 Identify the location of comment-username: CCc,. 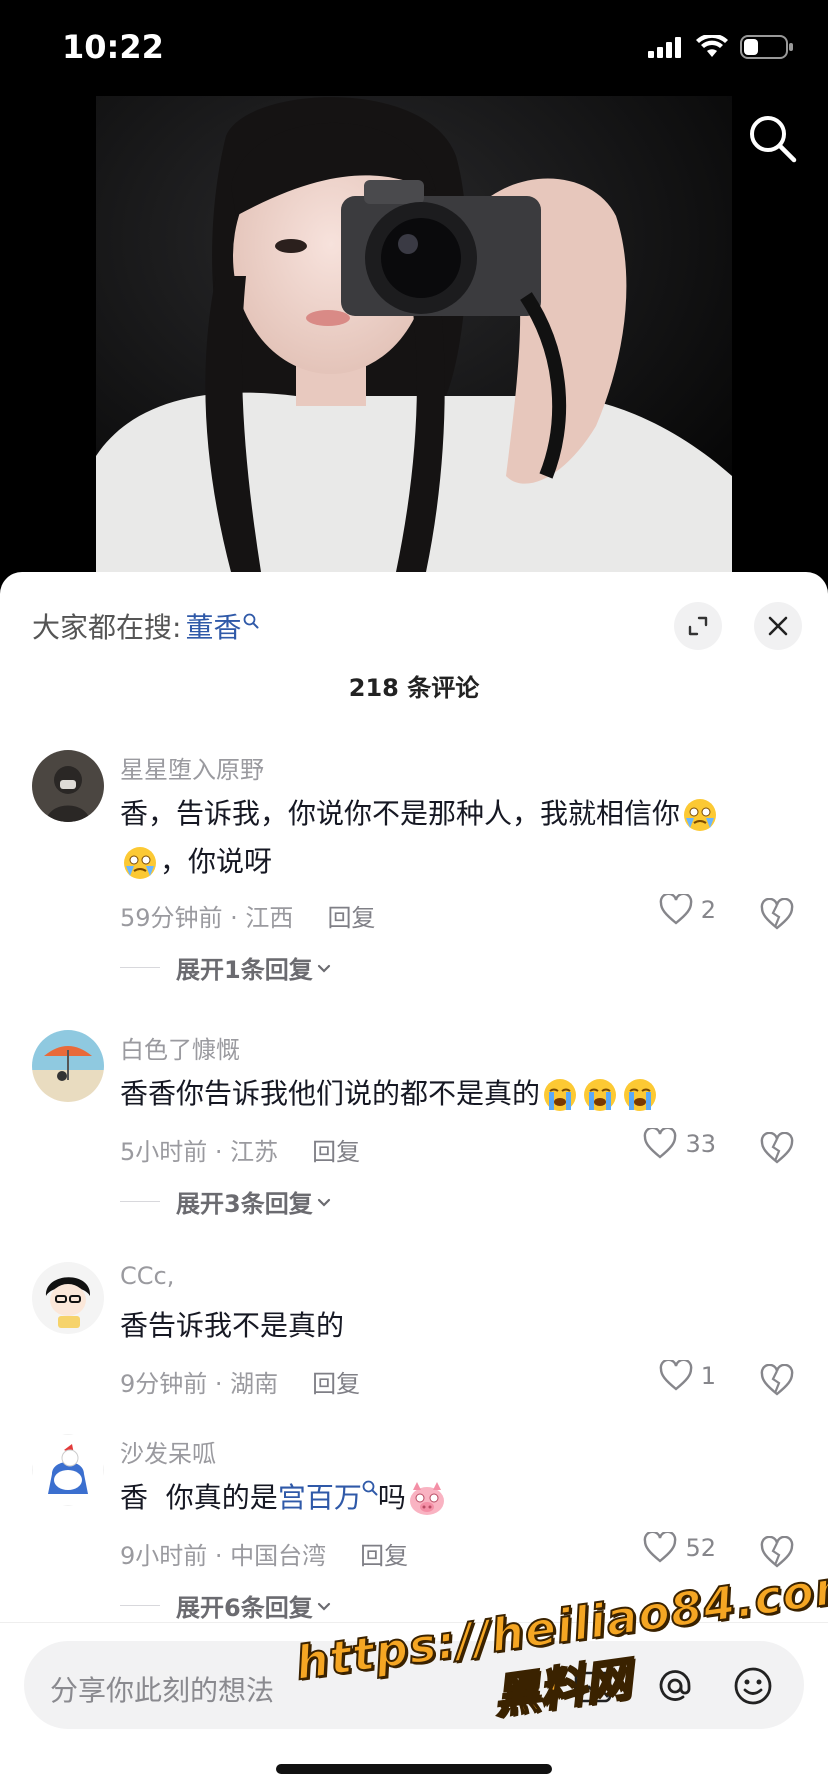
(147, 1276).